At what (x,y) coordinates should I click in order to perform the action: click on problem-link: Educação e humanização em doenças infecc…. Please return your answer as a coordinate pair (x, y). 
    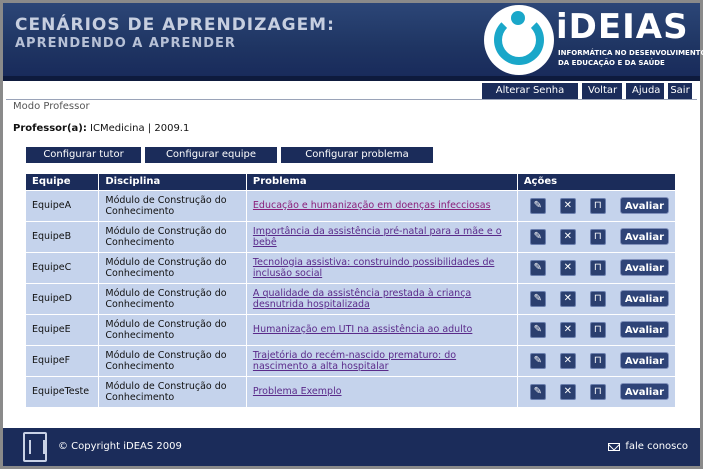
    Looking at the image, I should click on (372, 205).